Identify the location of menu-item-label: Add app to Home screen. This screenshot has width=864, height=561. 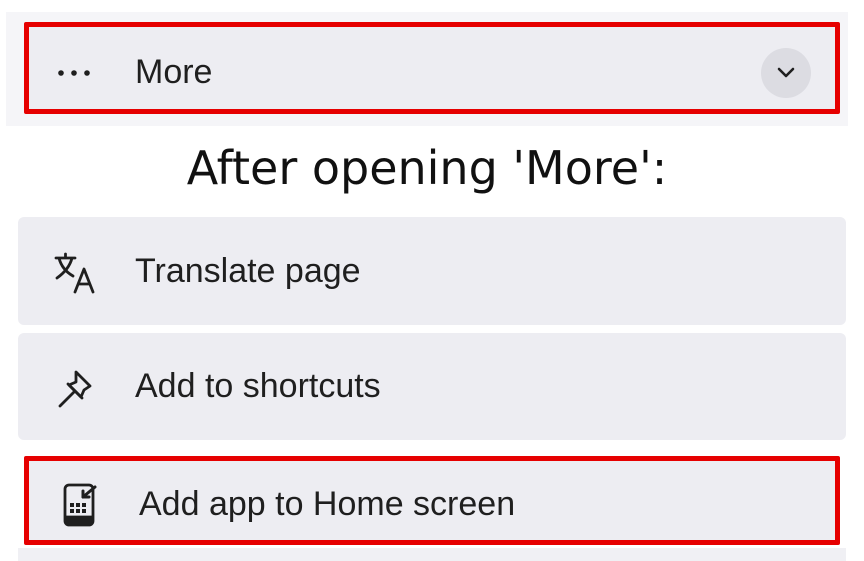
(327, 504).